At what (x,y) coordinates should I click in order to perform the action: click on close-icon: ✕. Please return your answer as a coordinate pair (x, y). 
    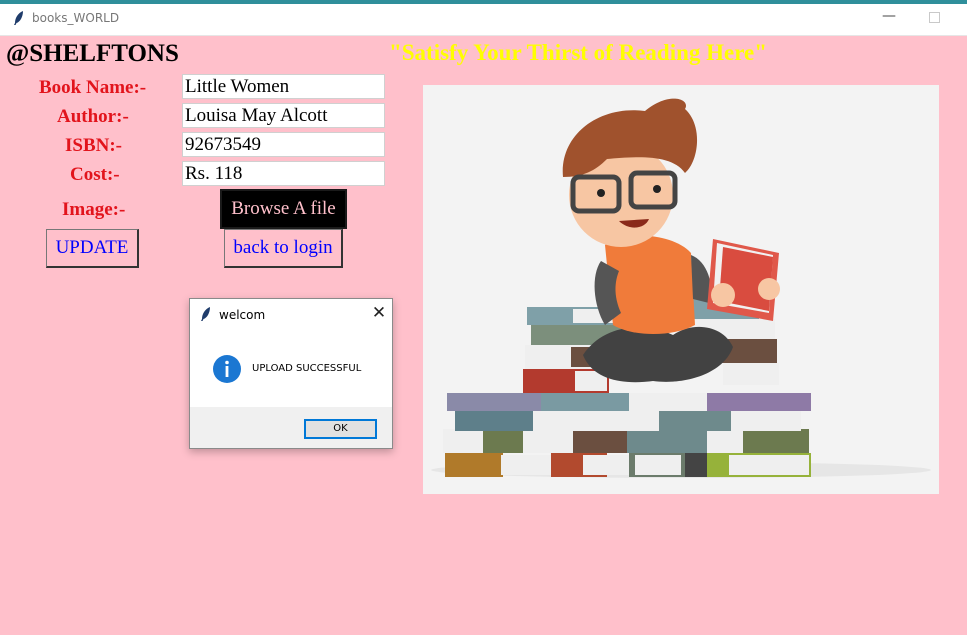
    Looking at the image, I should click on (379, 313).